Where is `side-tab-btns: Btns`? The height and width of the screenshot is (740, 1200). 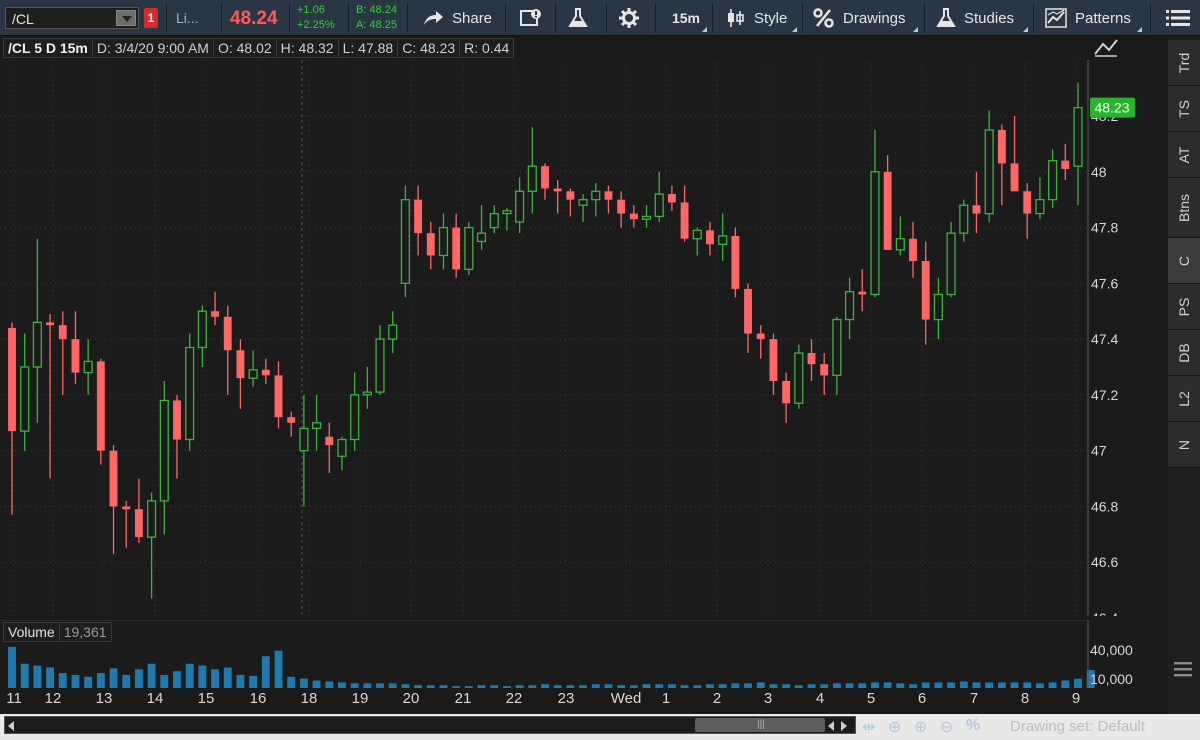
side-tab-btns: Btns is located at coordinates (1184, 208).